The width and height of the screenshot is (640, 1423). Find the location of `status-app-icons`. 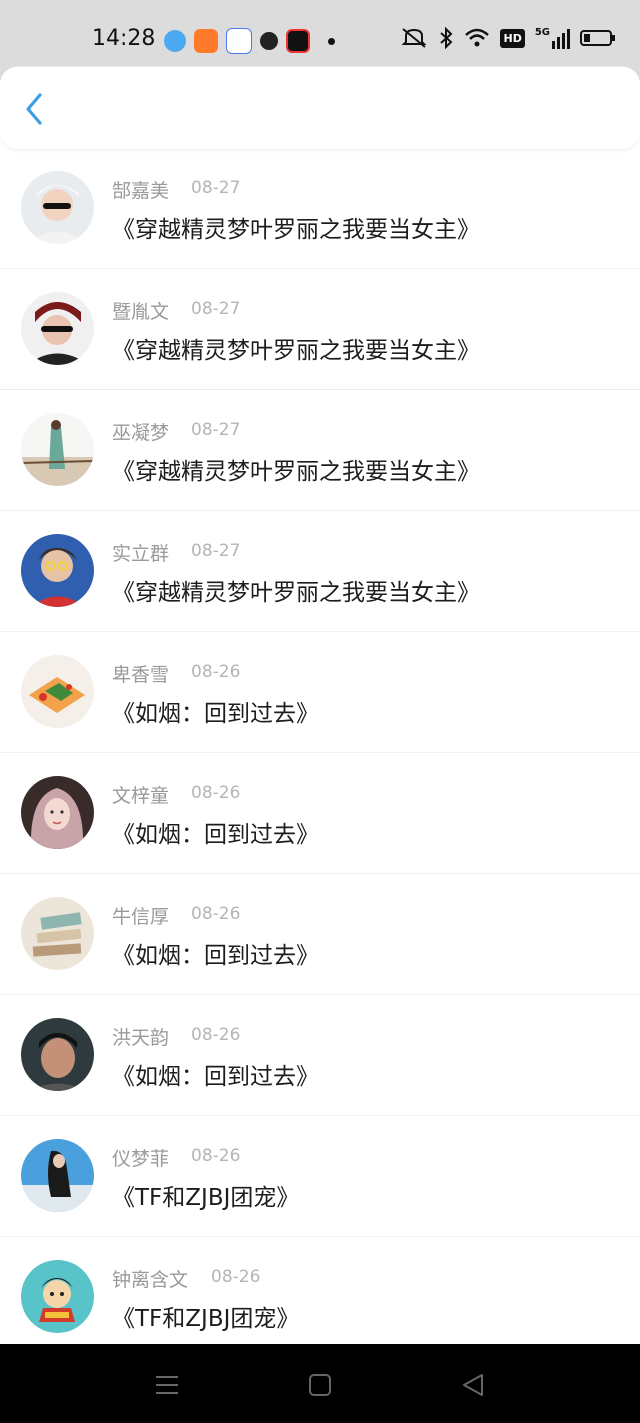

status-app-icons is located at coordinates (249, 41).